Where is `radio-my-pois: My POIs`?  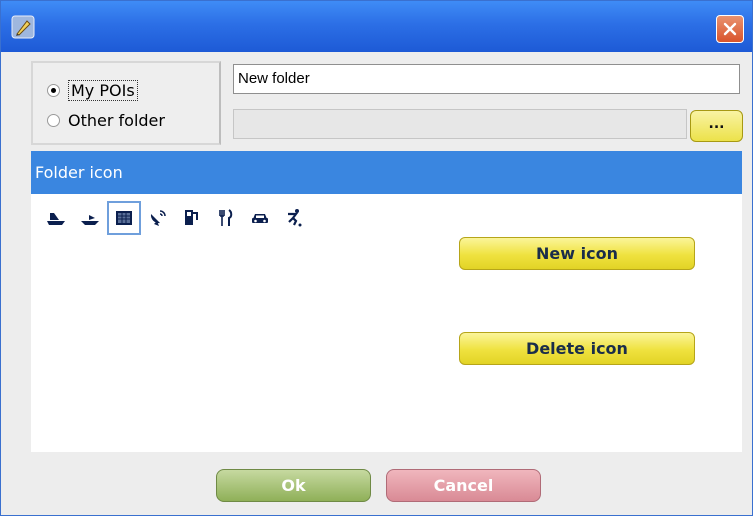 radio-my-pois: My POIs is located at coordinates (92, 90).